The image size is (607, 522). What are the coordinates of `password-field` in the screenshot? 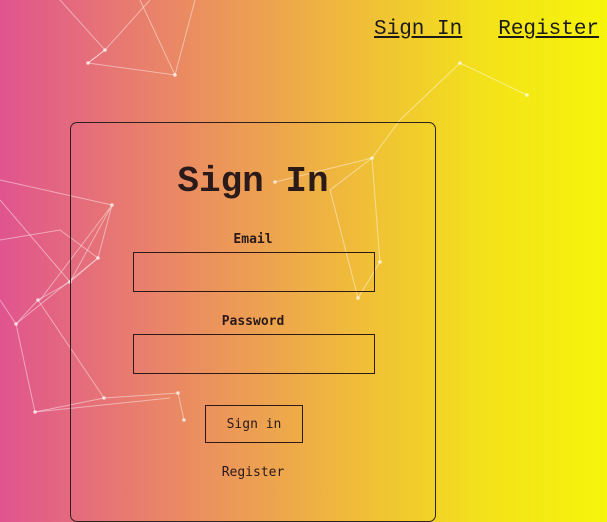 It's located at (254, 354).